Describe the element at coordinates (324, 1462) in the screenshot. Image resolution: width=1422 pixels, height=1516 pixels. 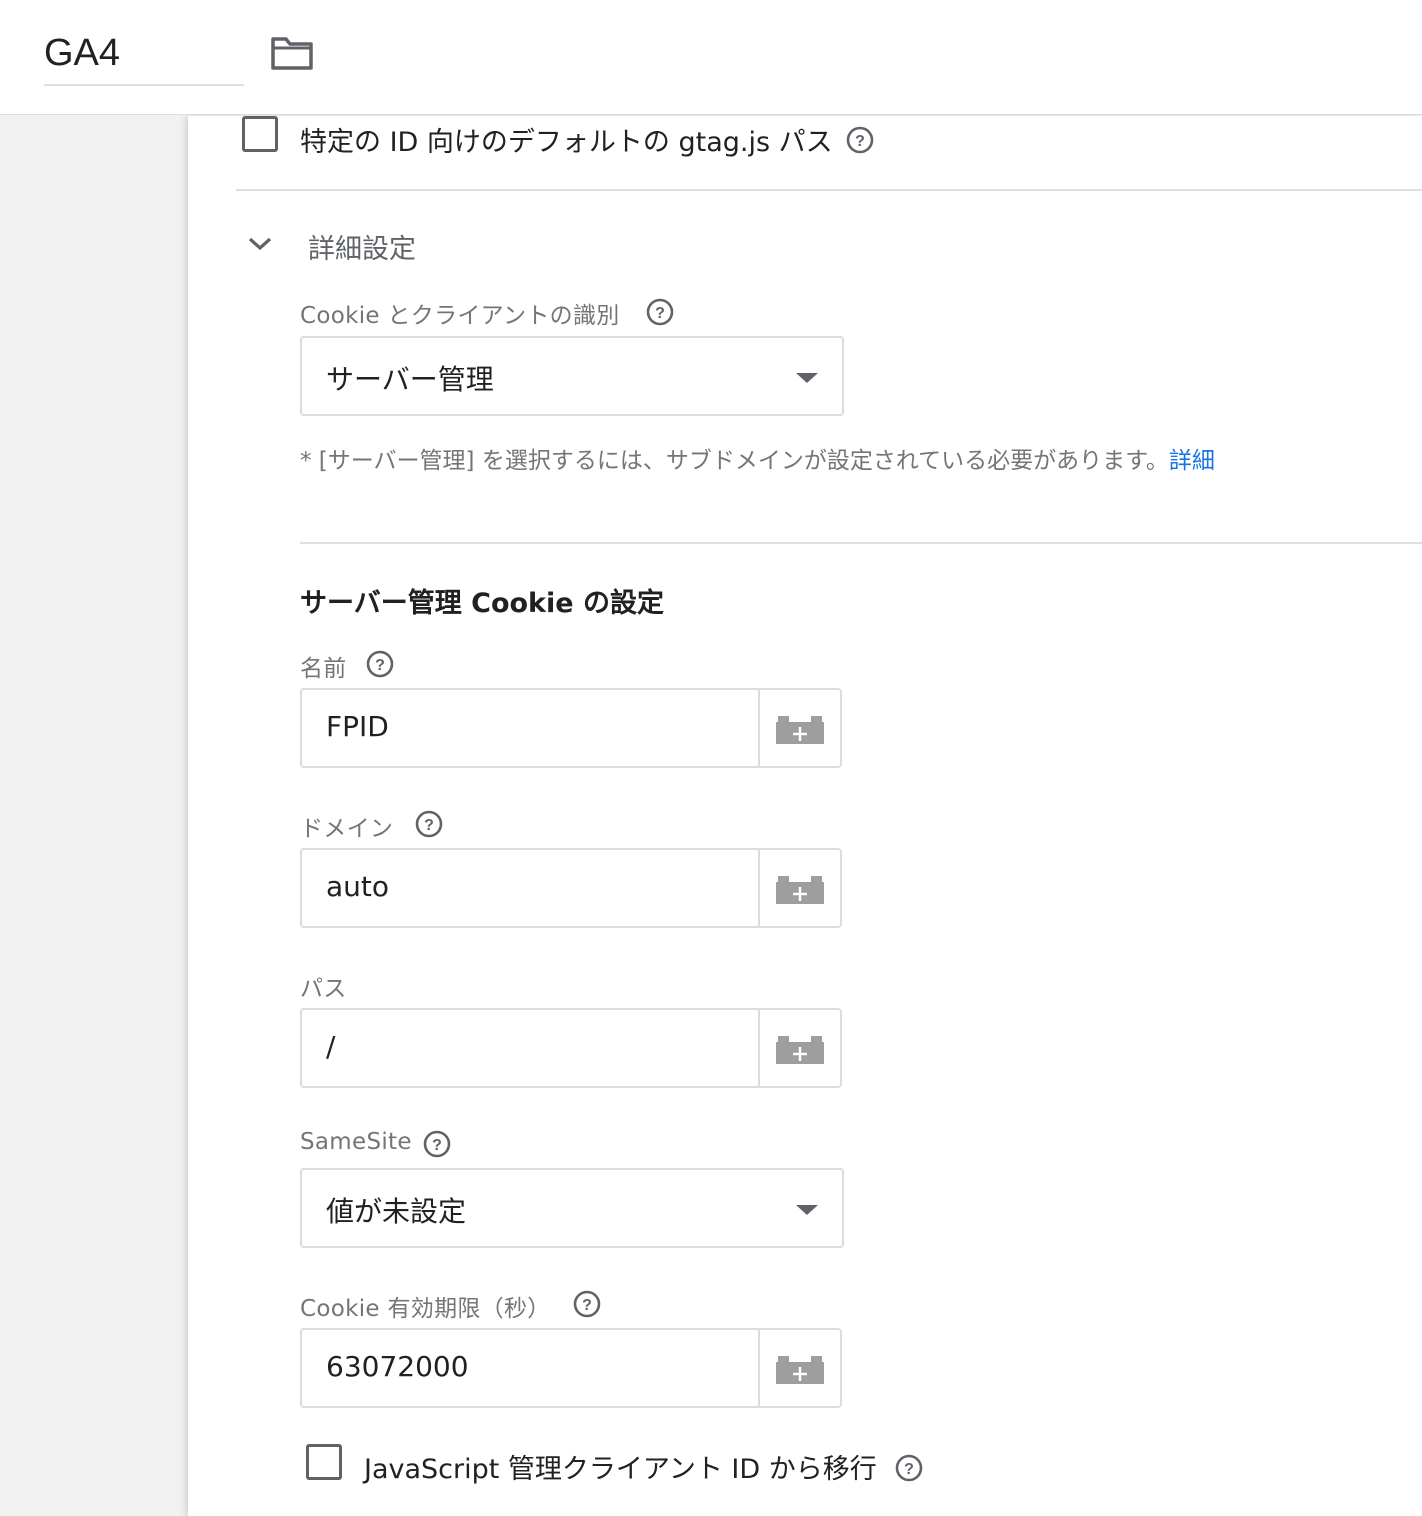
I see `migrate-client-id-checkbox` at that location.